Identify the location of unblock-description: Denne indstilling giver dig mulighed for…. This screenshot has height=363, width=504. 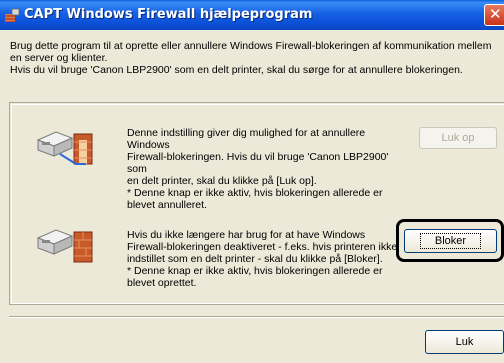
(267, 169).